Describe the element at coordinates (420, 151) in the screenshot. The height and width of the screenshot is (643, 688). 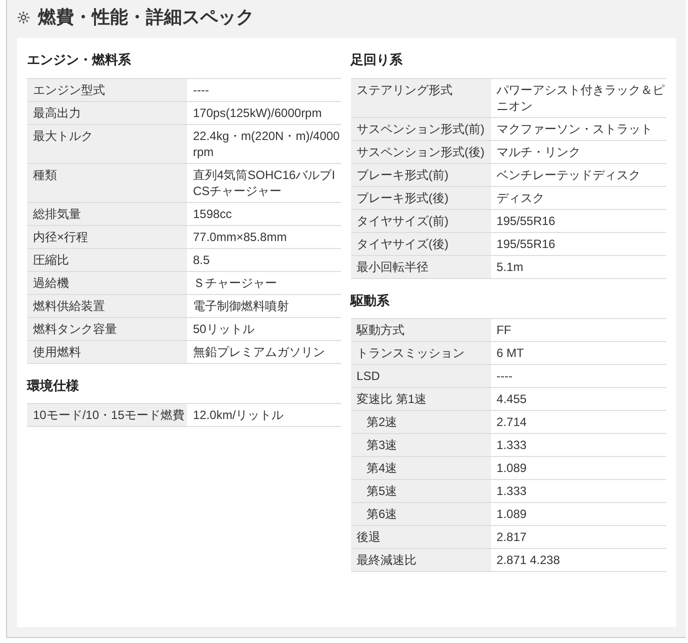
I see `spec-label: サスペンション形式(後)` at that location.